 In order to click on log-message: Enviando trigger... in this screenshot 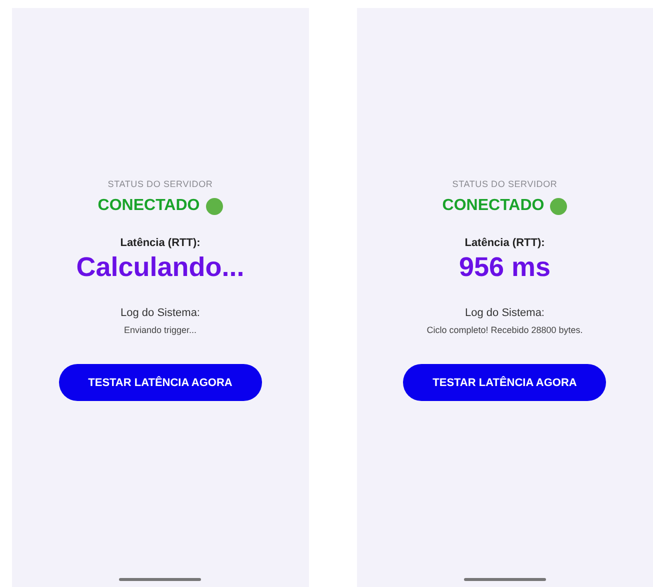, I will do `click(160, 330)`.